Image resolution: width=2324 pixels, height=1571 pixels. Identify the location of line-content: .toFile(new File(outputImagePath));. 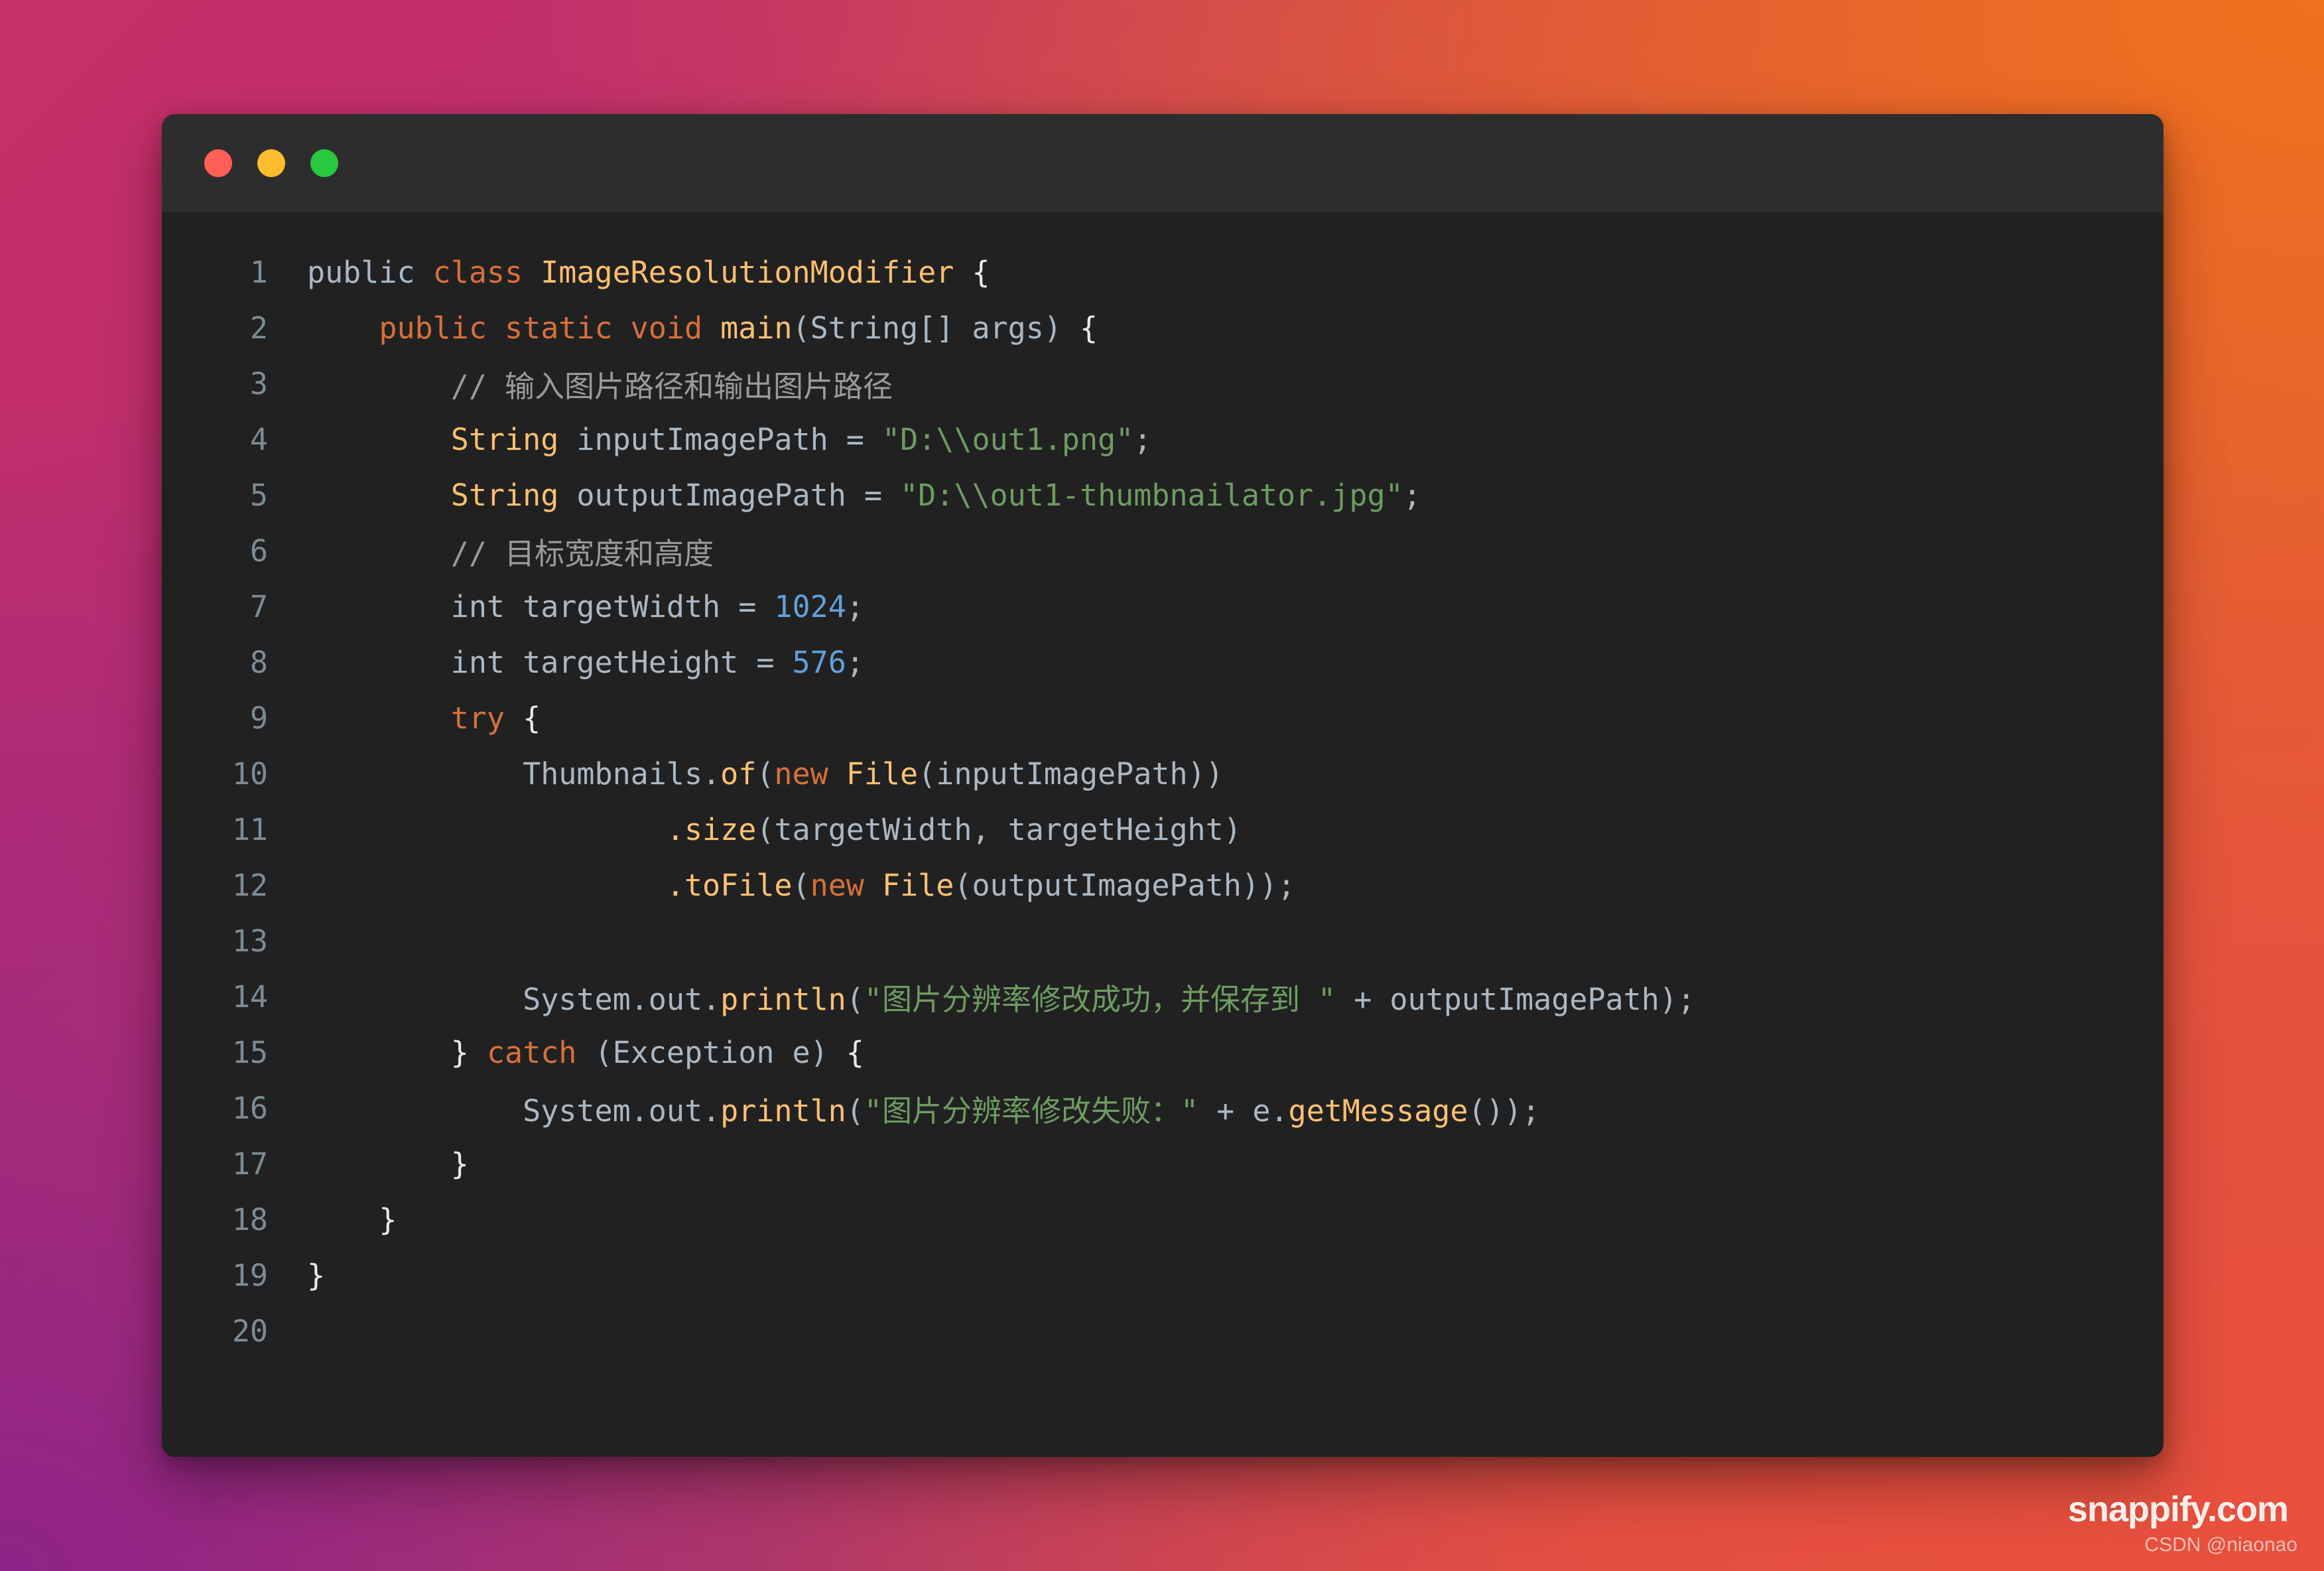
(981, 885).